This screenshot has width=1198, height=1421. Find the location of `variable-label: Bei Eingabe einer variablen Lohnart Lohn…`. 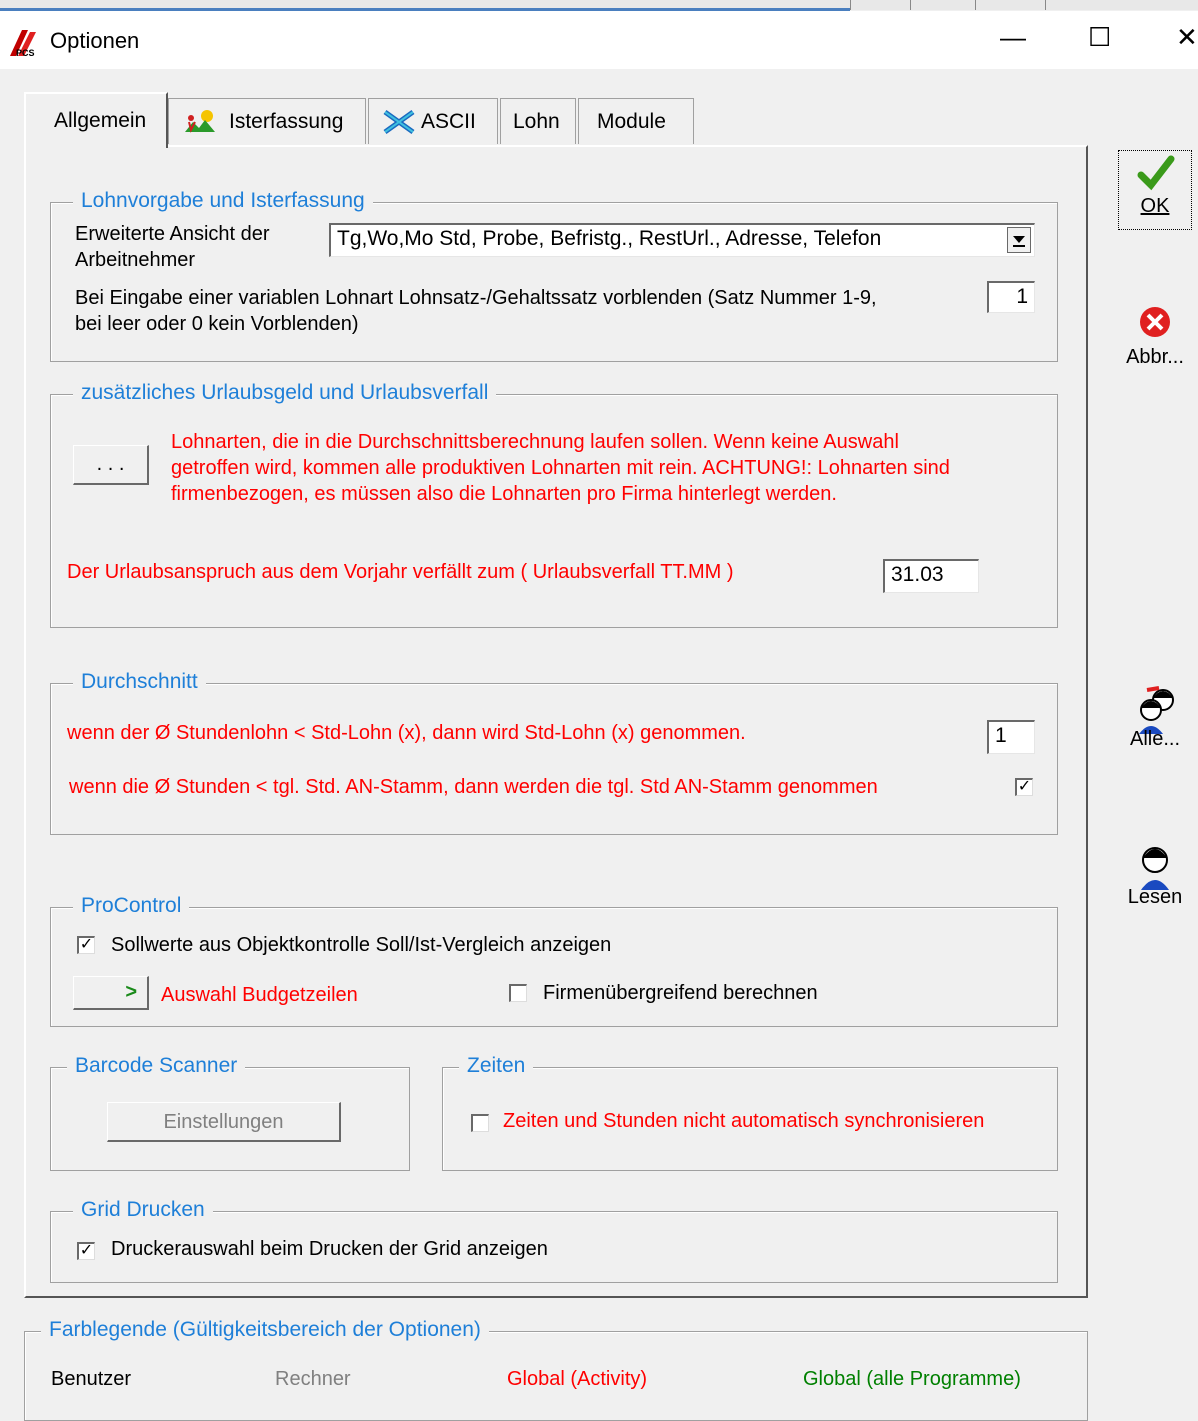

variable-label: Bei Eingabe einer variablen Lohnart Lohn… is located at coordinates (476, 298).